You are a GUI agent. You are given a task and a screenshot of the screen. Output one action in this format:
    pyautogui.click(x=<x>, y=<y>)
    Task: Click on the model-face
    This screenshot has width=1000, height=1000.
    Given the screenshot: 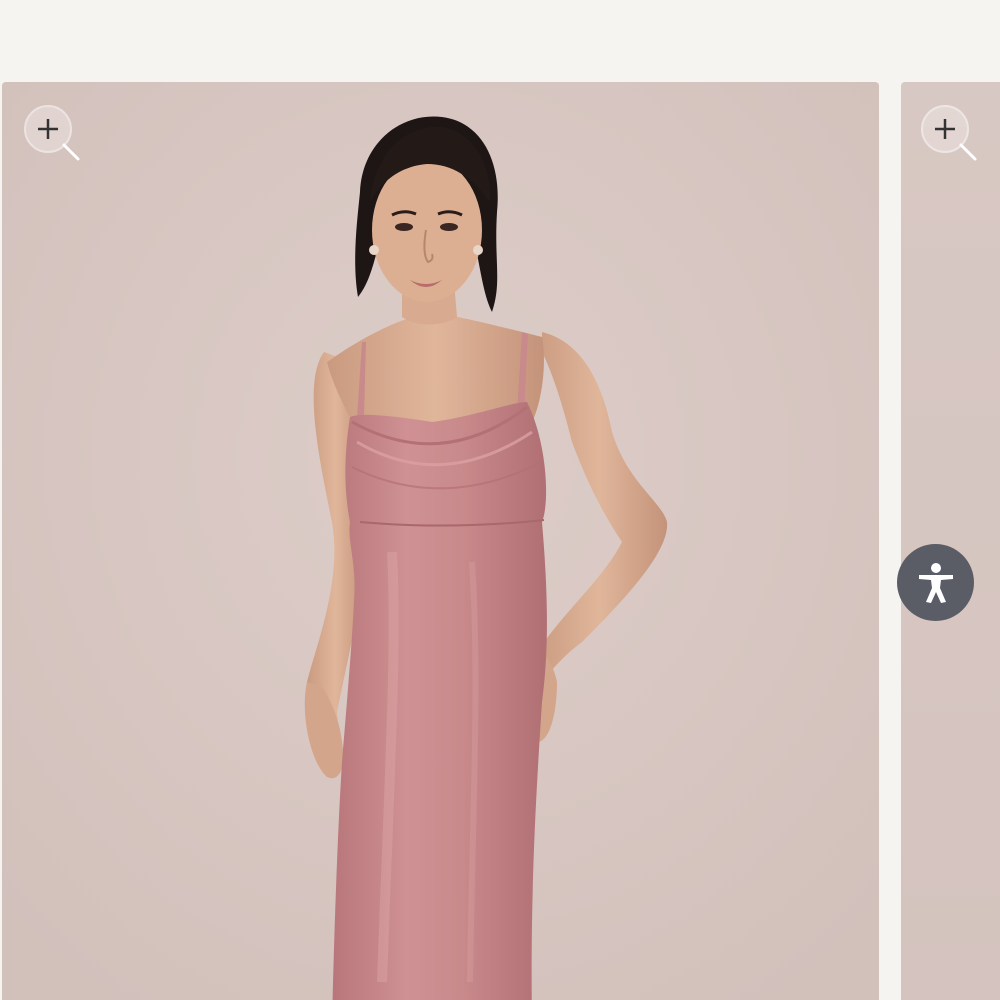 What is the action you would take?
    pyautogui.click(x=427, y=230)
    